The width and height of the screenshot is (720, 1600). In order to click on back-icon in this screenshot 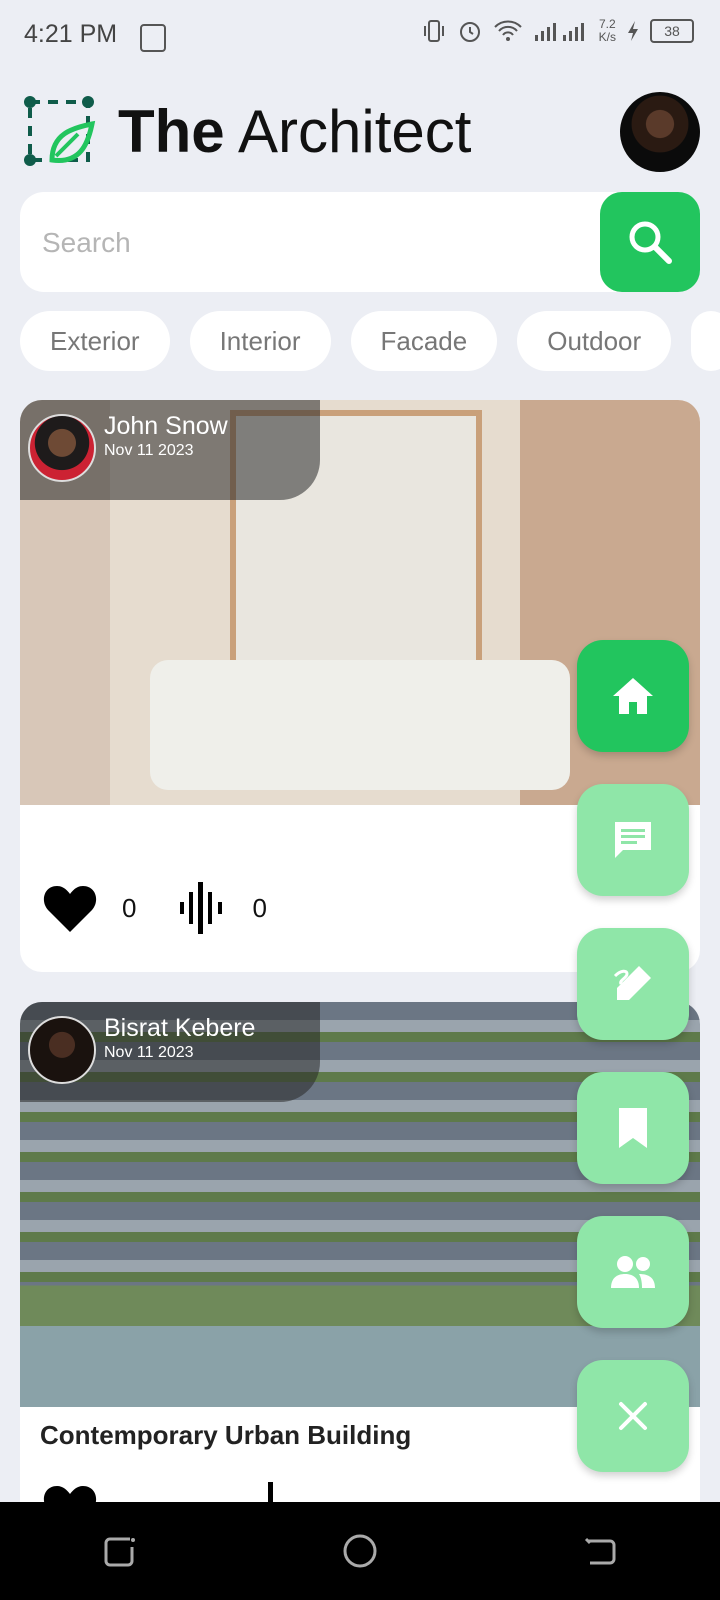, I will do `click(600, 1551)`.